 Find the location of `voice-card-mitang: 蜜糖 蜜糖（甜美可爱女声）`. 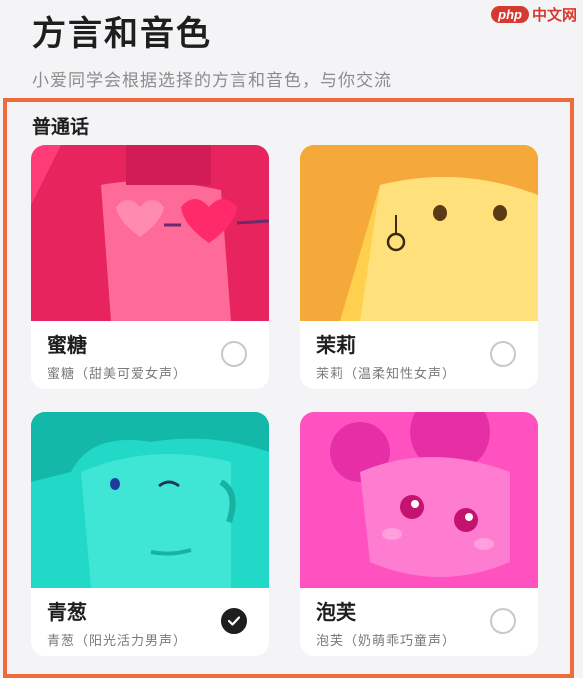

voice-card-mitang: 蜜糖 蜜糖（甜美可爱女声） is located at coordinates (150, 267).